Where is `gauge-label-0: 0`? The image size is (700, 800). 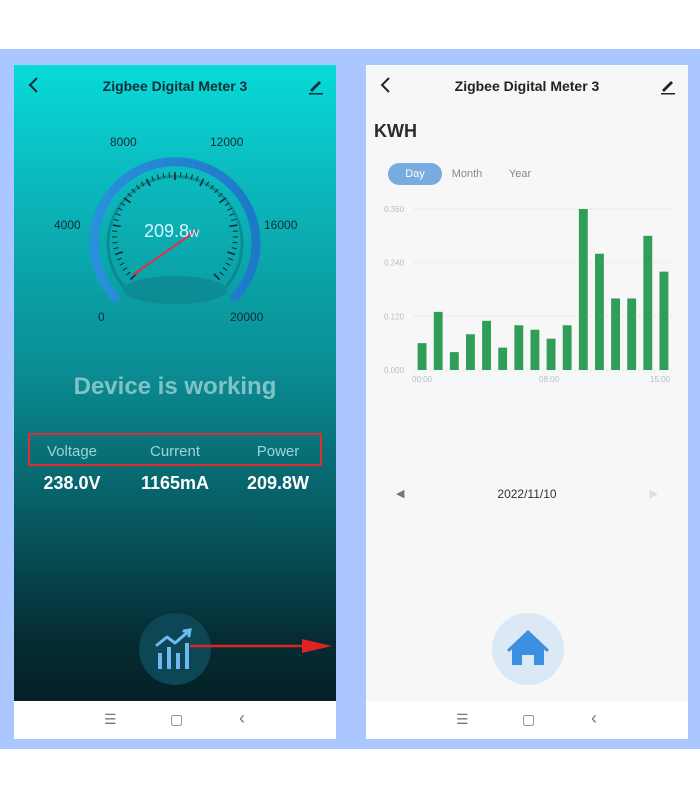 gauge-label-0: 0 is located at coordinates (101, 317).